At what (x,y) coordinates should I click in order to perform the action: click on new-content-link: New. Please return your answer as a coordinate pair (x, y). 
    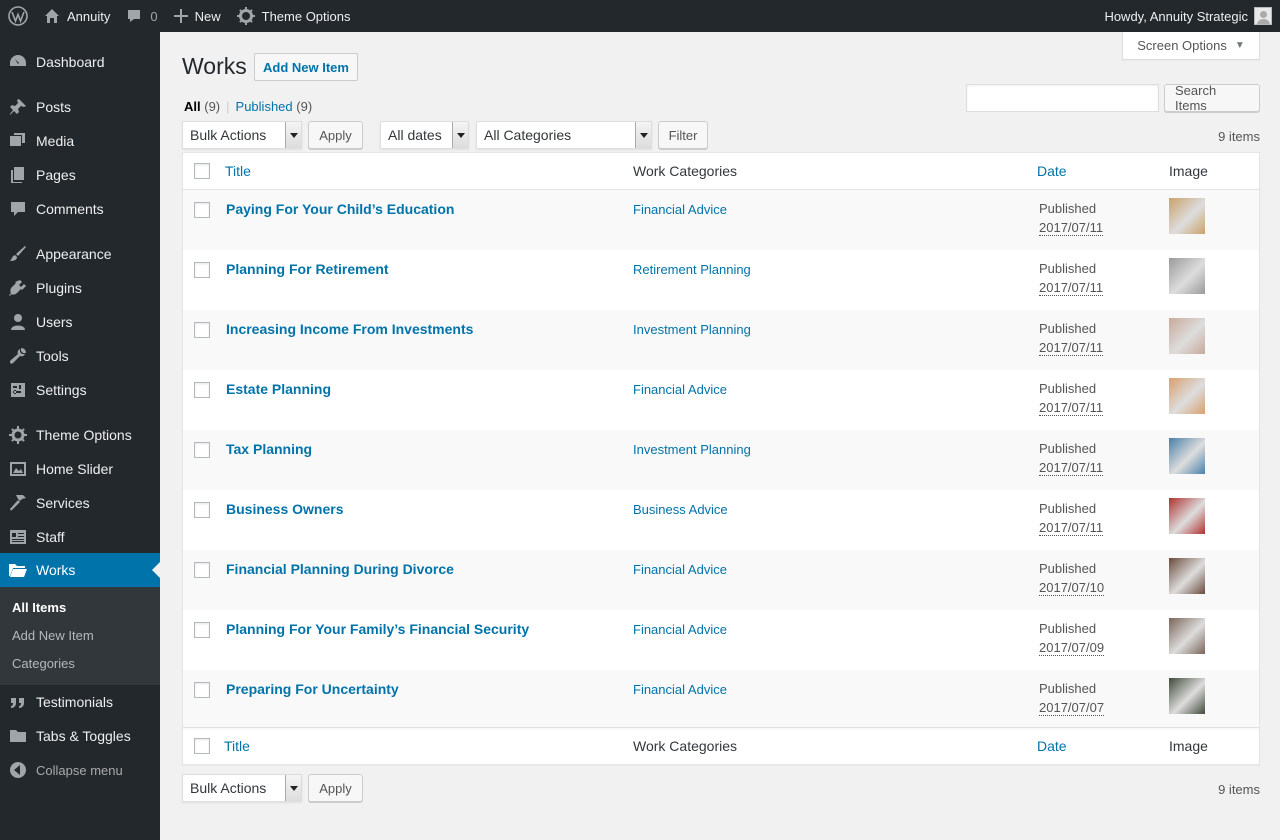
    Looking at the image, I should click on (197, 16).